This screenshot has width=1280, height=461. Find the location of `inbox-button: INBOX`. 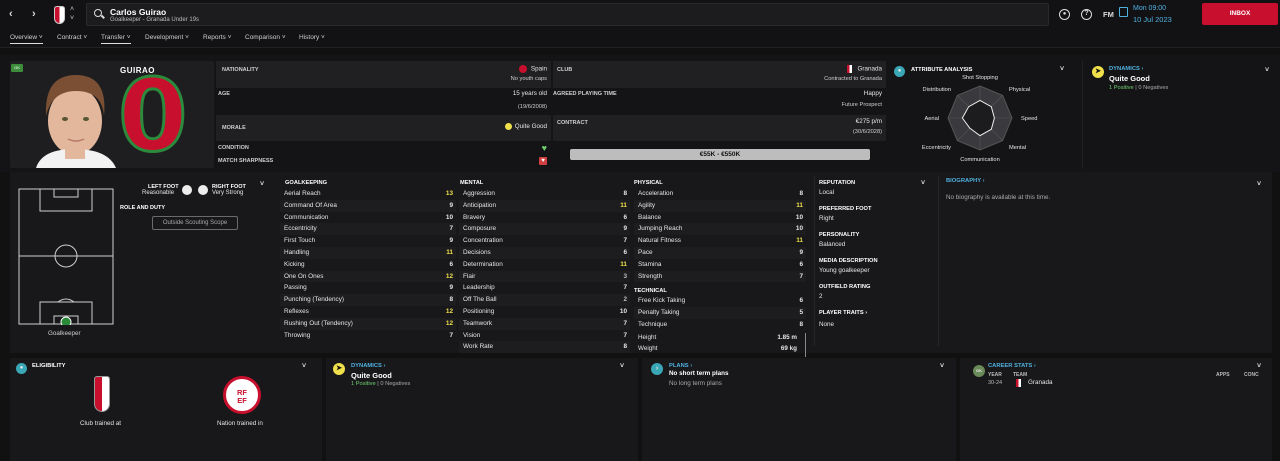

inbox-button: INBOX is located at coordinates (1240, 14).